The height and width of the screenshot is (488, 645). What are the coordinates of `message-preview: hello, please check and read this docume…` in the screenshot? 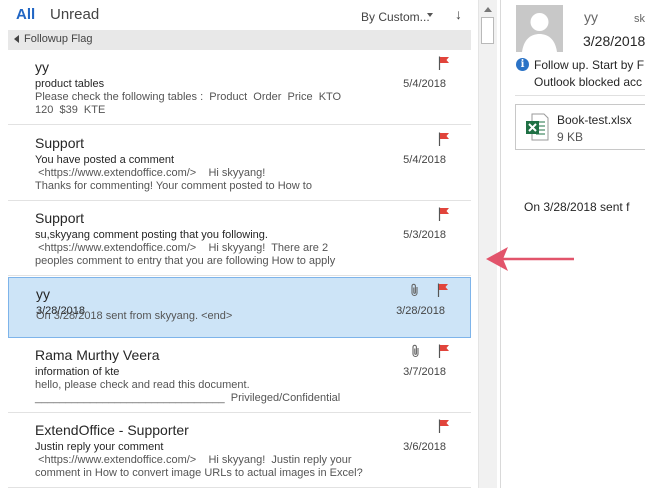 It's located at (188, 391).